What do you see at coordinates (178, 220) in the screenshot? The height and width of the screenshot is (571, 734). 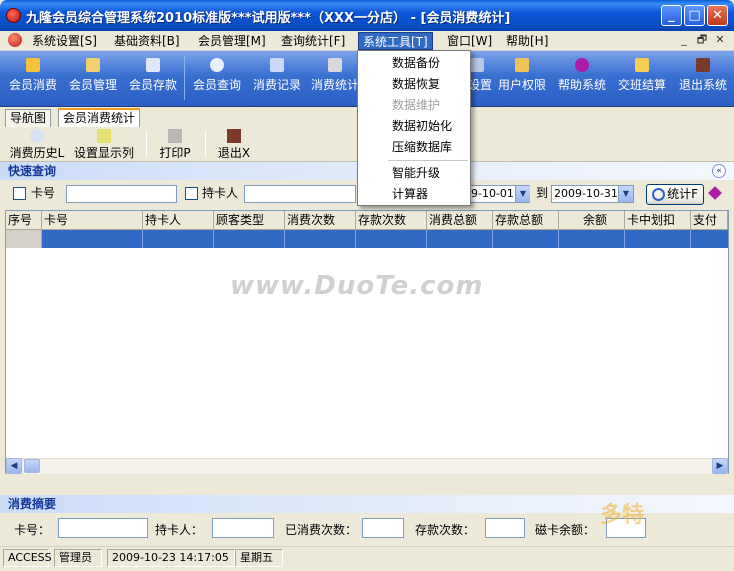 I see `column-header: 持卡人` at bounding box center [178, 220].